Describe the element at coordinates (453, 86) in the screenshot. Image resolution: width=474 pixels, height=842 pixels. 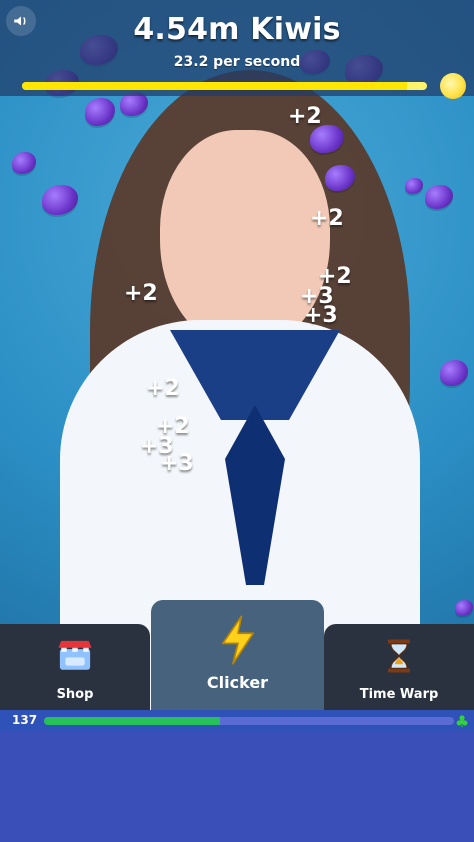
I see `sun-icon` at that location.